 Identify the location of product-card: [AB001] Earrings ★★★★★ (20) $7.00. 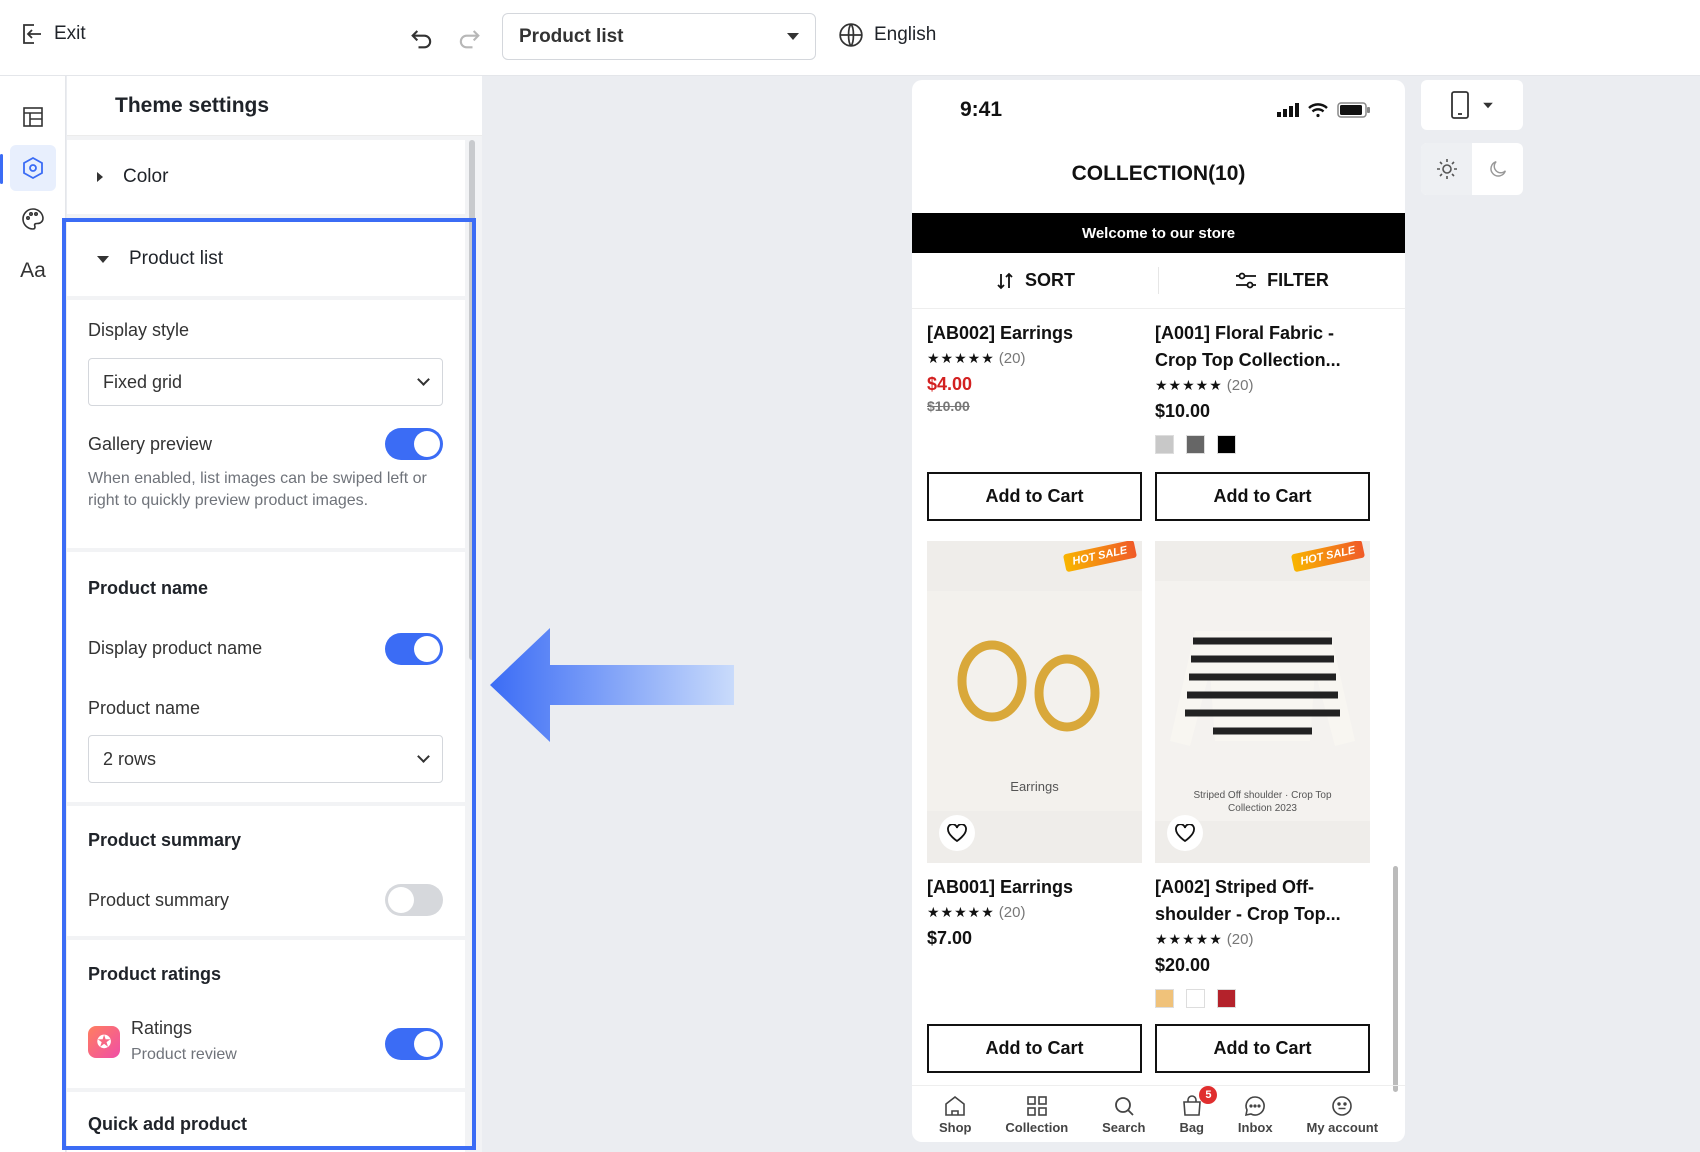
(1034, 913).